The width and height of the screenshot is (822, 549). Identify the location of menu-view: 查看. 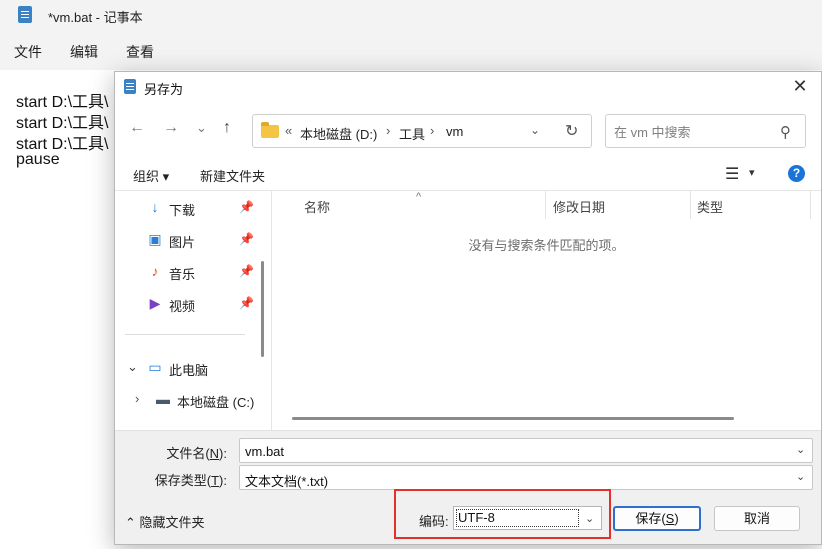
(140, 52).